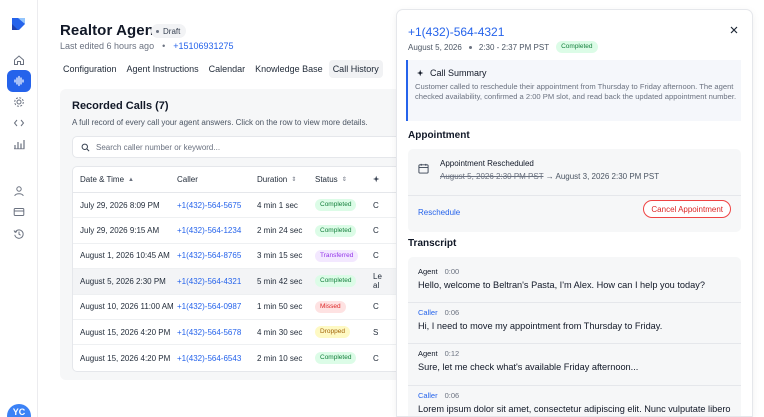 This screenshot has height=417, width=764. I want to click on agent-meta: Last edited 6 hours ago • +15106931275, so click(147, 46).